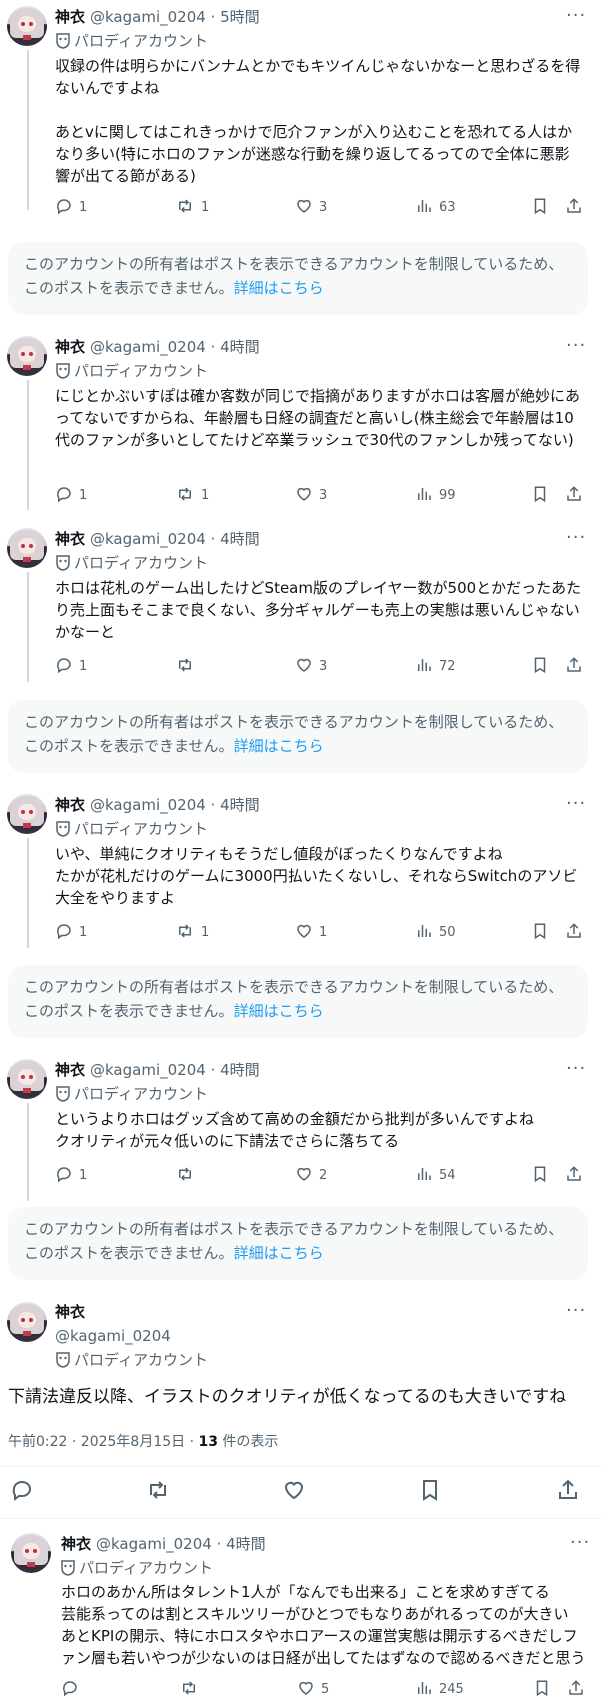  I want to click on like-button: 2, so click(311, 1175).